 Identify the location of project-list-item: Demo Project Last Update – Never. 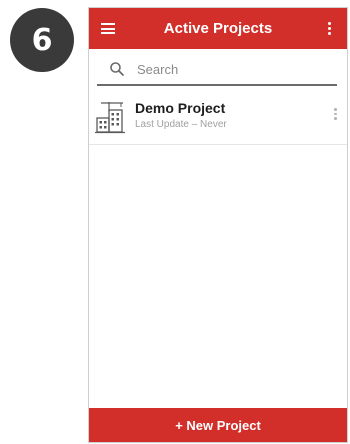
(218, 120).